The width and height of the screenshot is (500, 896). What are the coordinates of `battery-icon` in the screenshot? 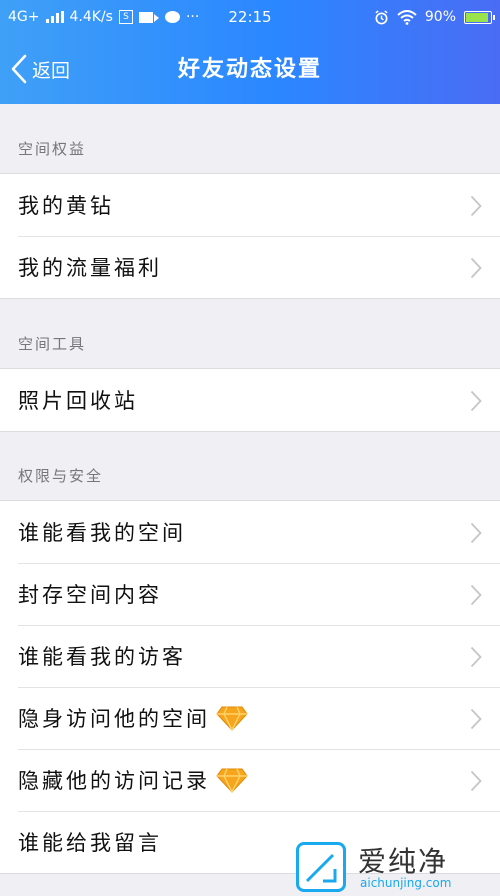 It's located at (479, 17).